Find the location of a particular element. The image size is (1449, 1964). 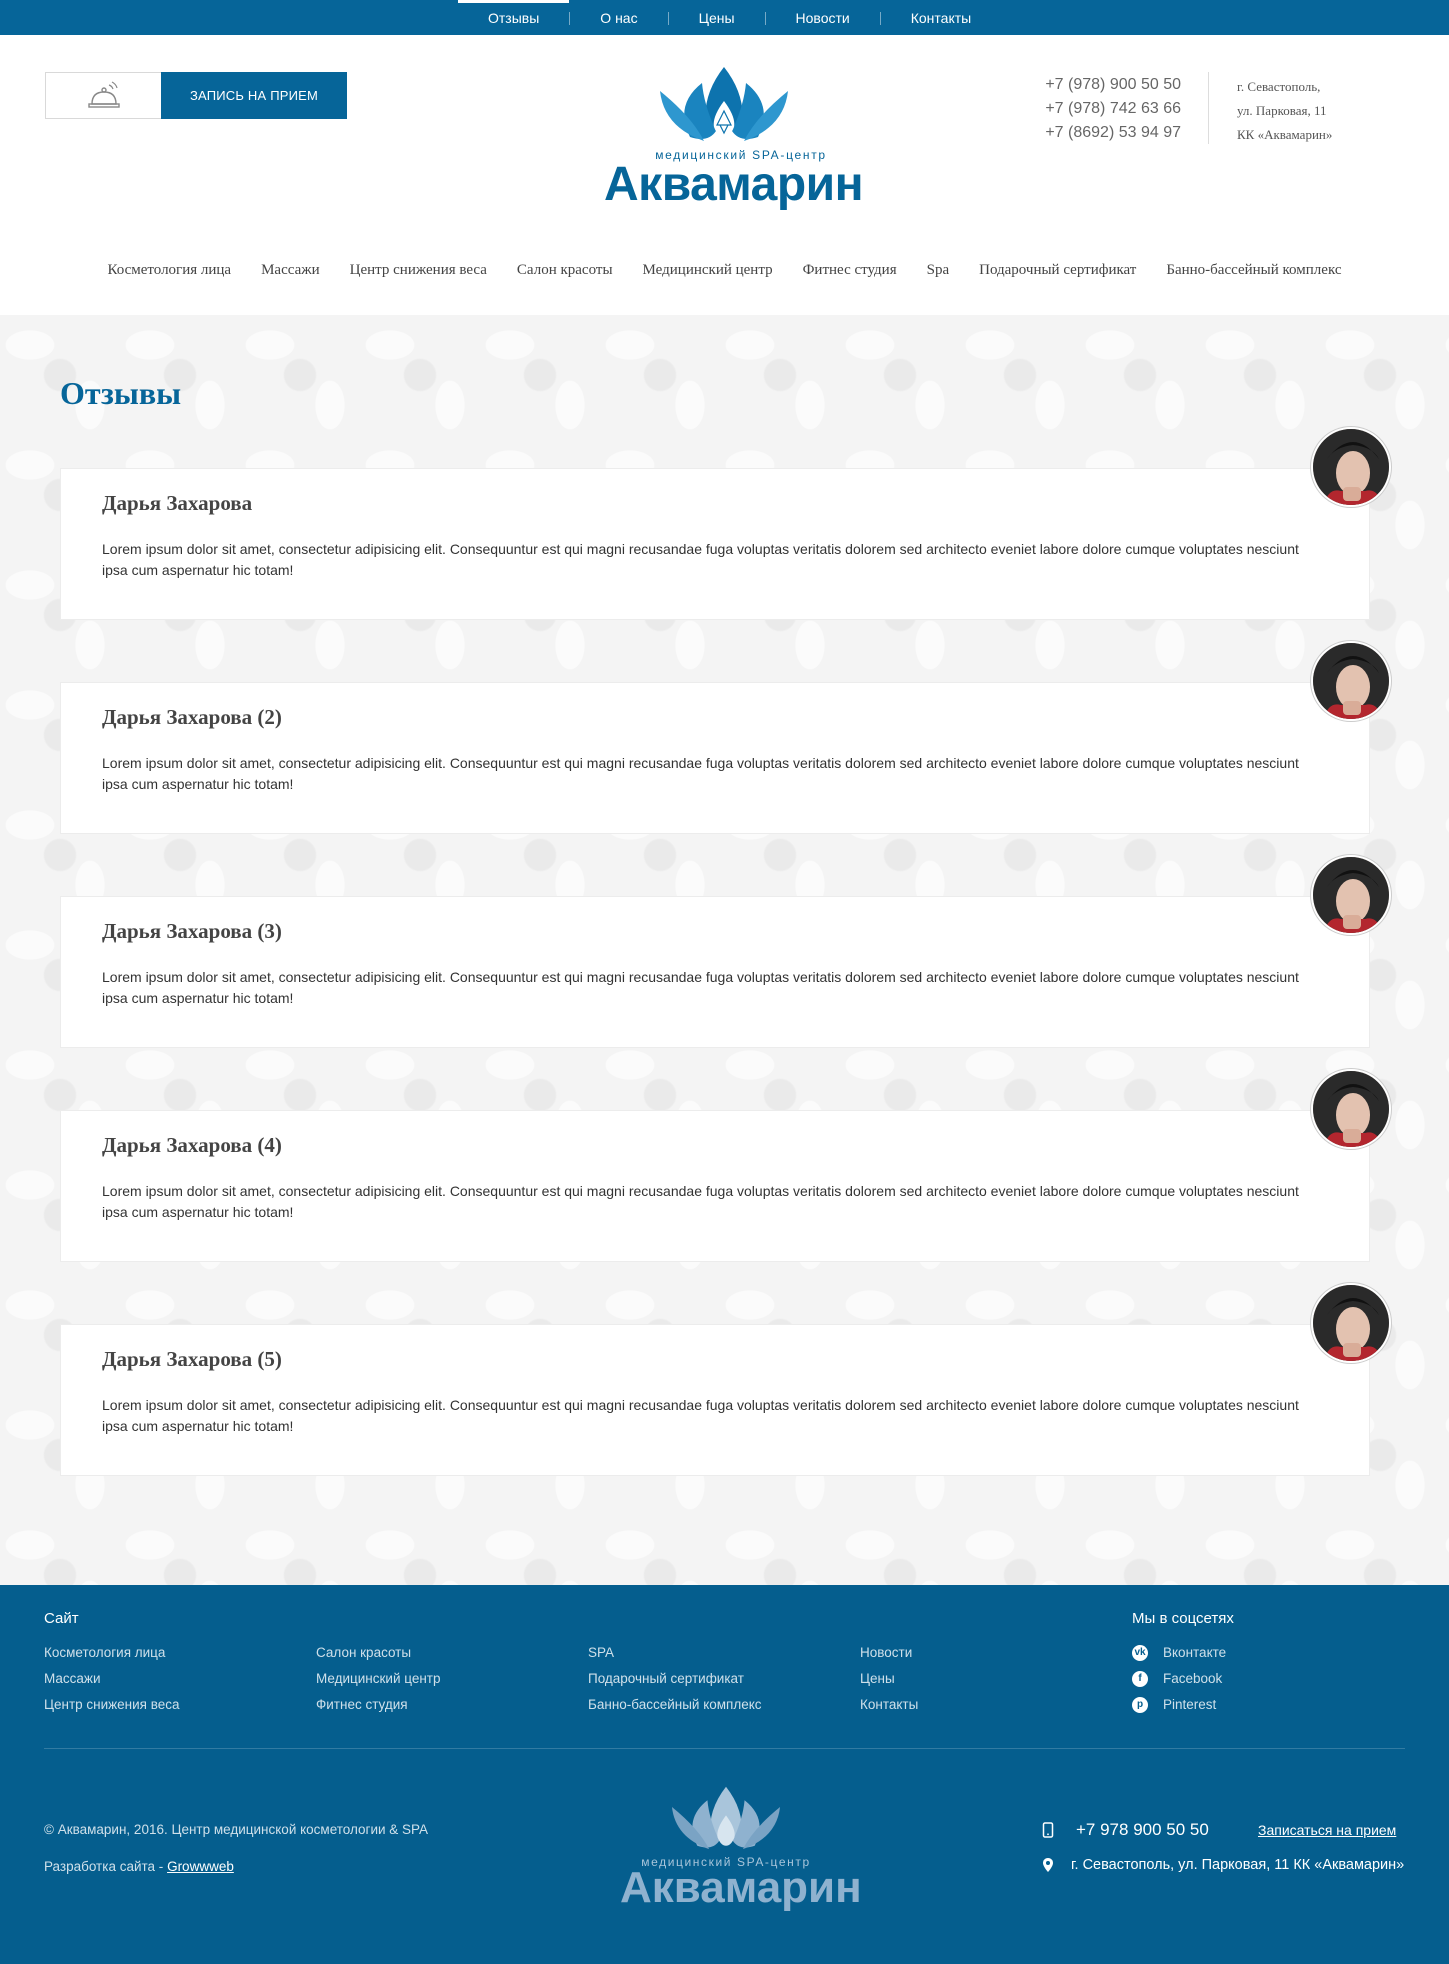

footer-site-heading: Сайт is located at coordinates (61, 1618).